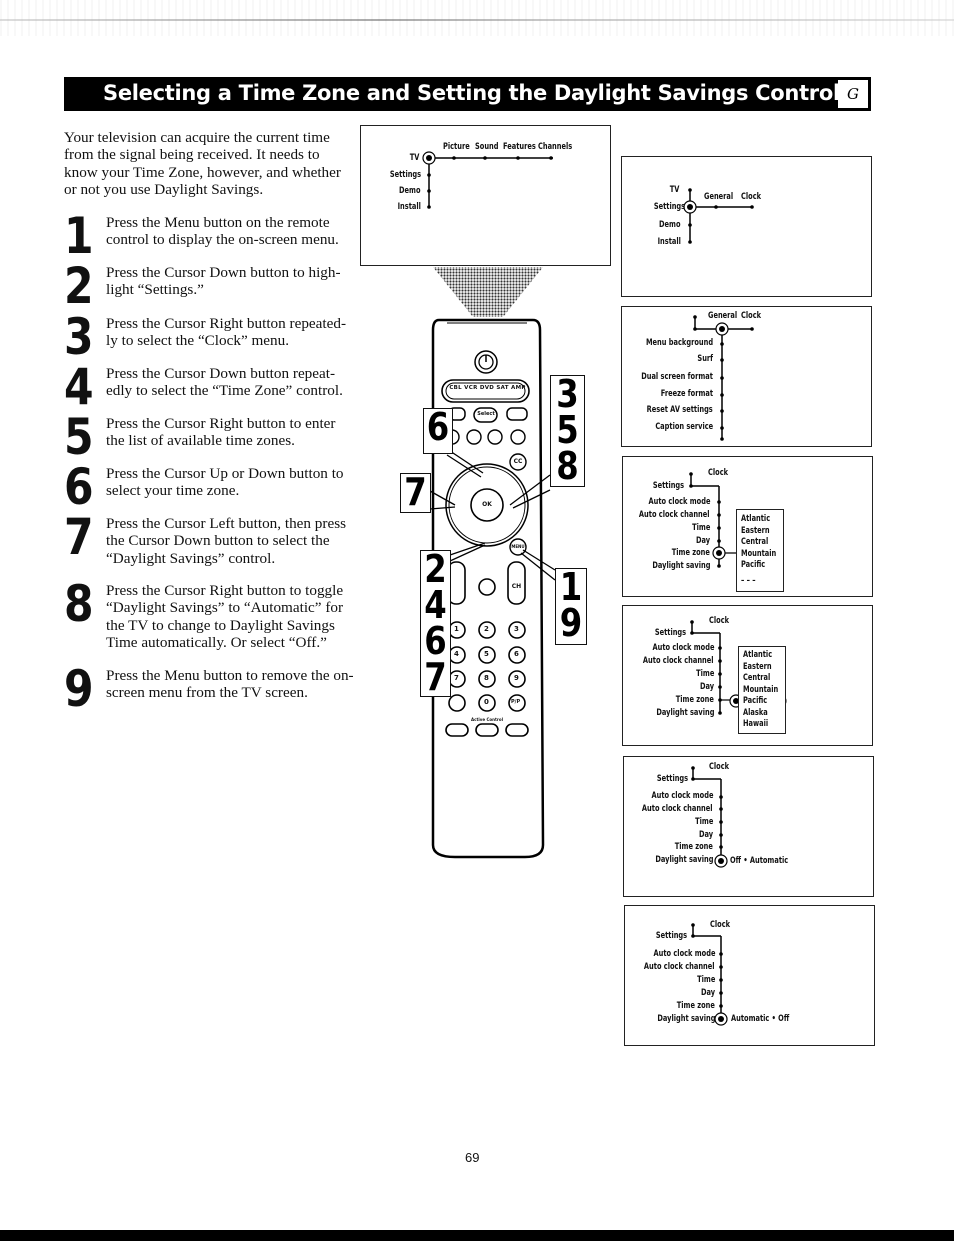  I want to click on time-zone-option: Hawaii, so click(756, 724).